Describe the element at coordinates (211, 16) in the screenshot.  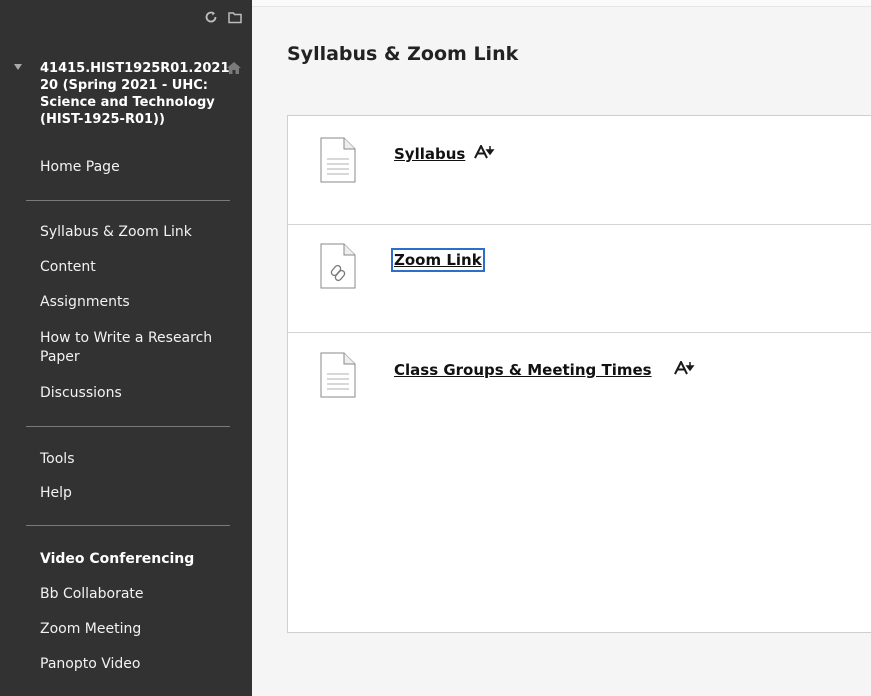
I see `refresh-icon` at that location.